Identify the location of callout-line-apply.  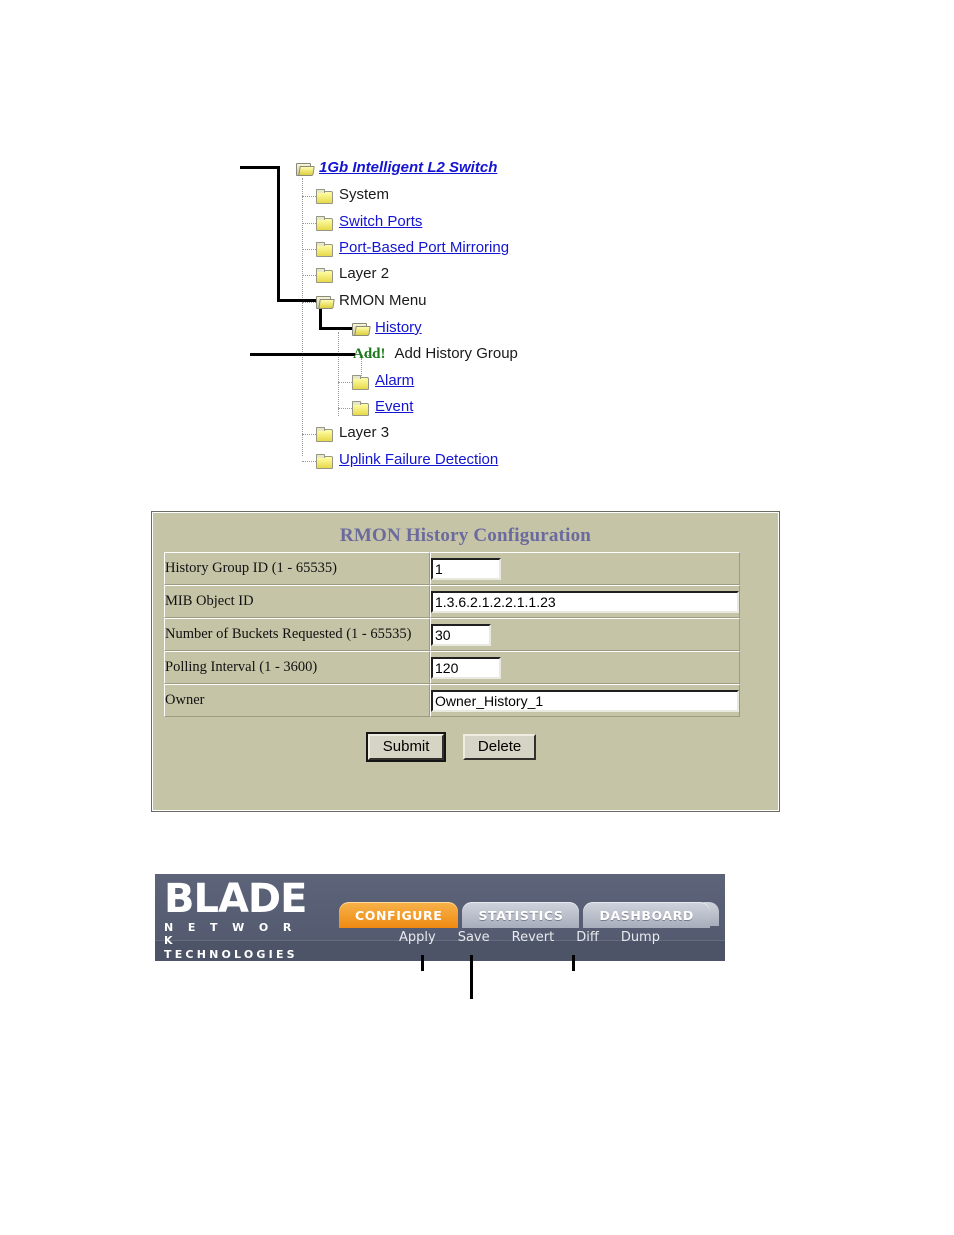
(422, 963).